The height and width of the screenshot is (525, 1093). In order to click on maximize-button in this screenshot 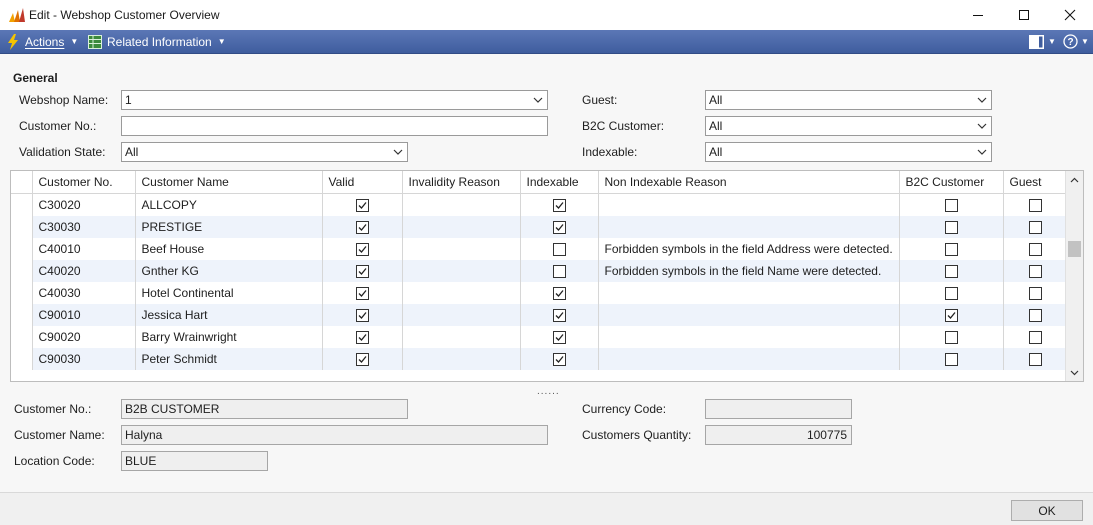, I will do `click(1024, 15)`.